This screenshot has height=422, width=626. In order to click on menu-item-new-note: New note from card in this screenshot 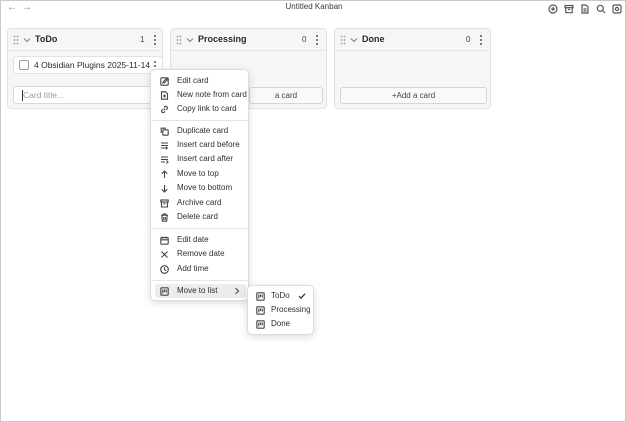, I will do `click(201, 95)`.